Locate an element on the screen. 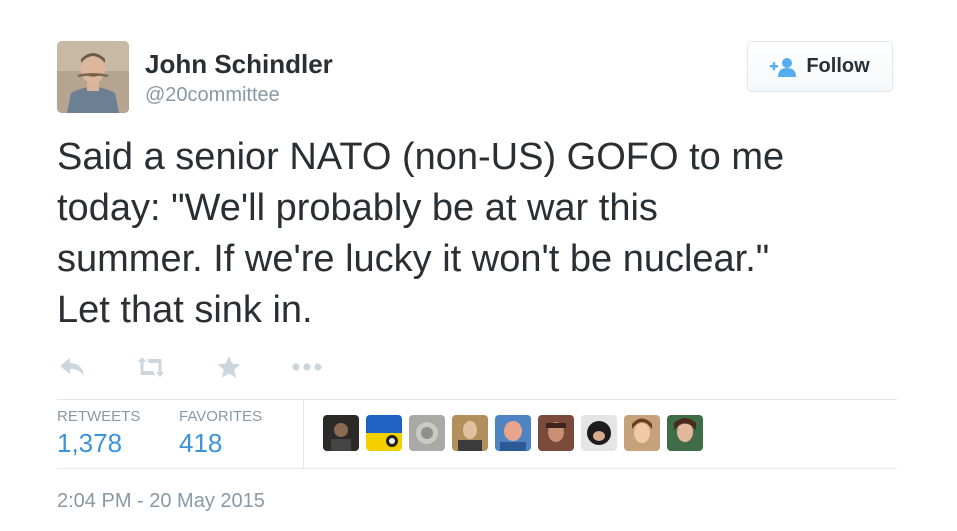 The height and width of the screenshot is (531, 957). star-icon is located at coordinates (229, 367).